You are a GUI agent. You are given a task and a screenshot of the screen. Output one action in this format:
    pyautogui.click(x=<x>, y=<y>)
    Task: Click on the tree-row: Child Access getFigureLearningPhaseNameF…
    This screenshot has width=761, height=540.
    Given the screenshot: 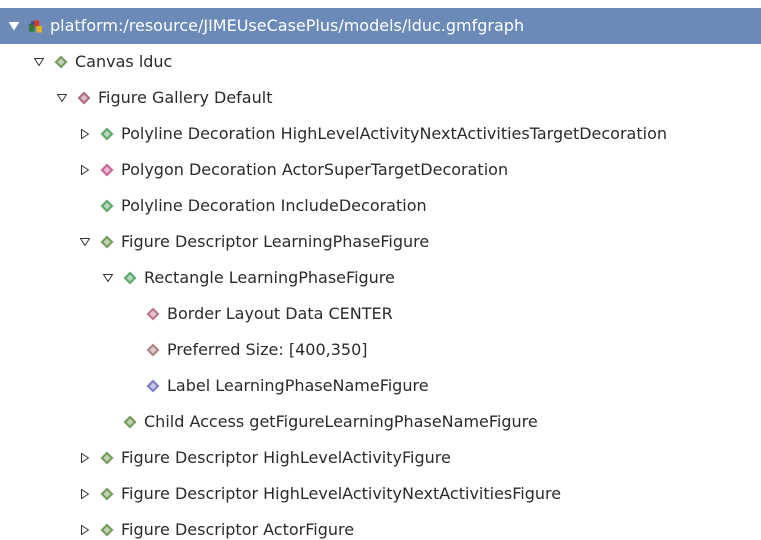 What is the action you would take?
    pyautogui.click(x=380, y=422)
    